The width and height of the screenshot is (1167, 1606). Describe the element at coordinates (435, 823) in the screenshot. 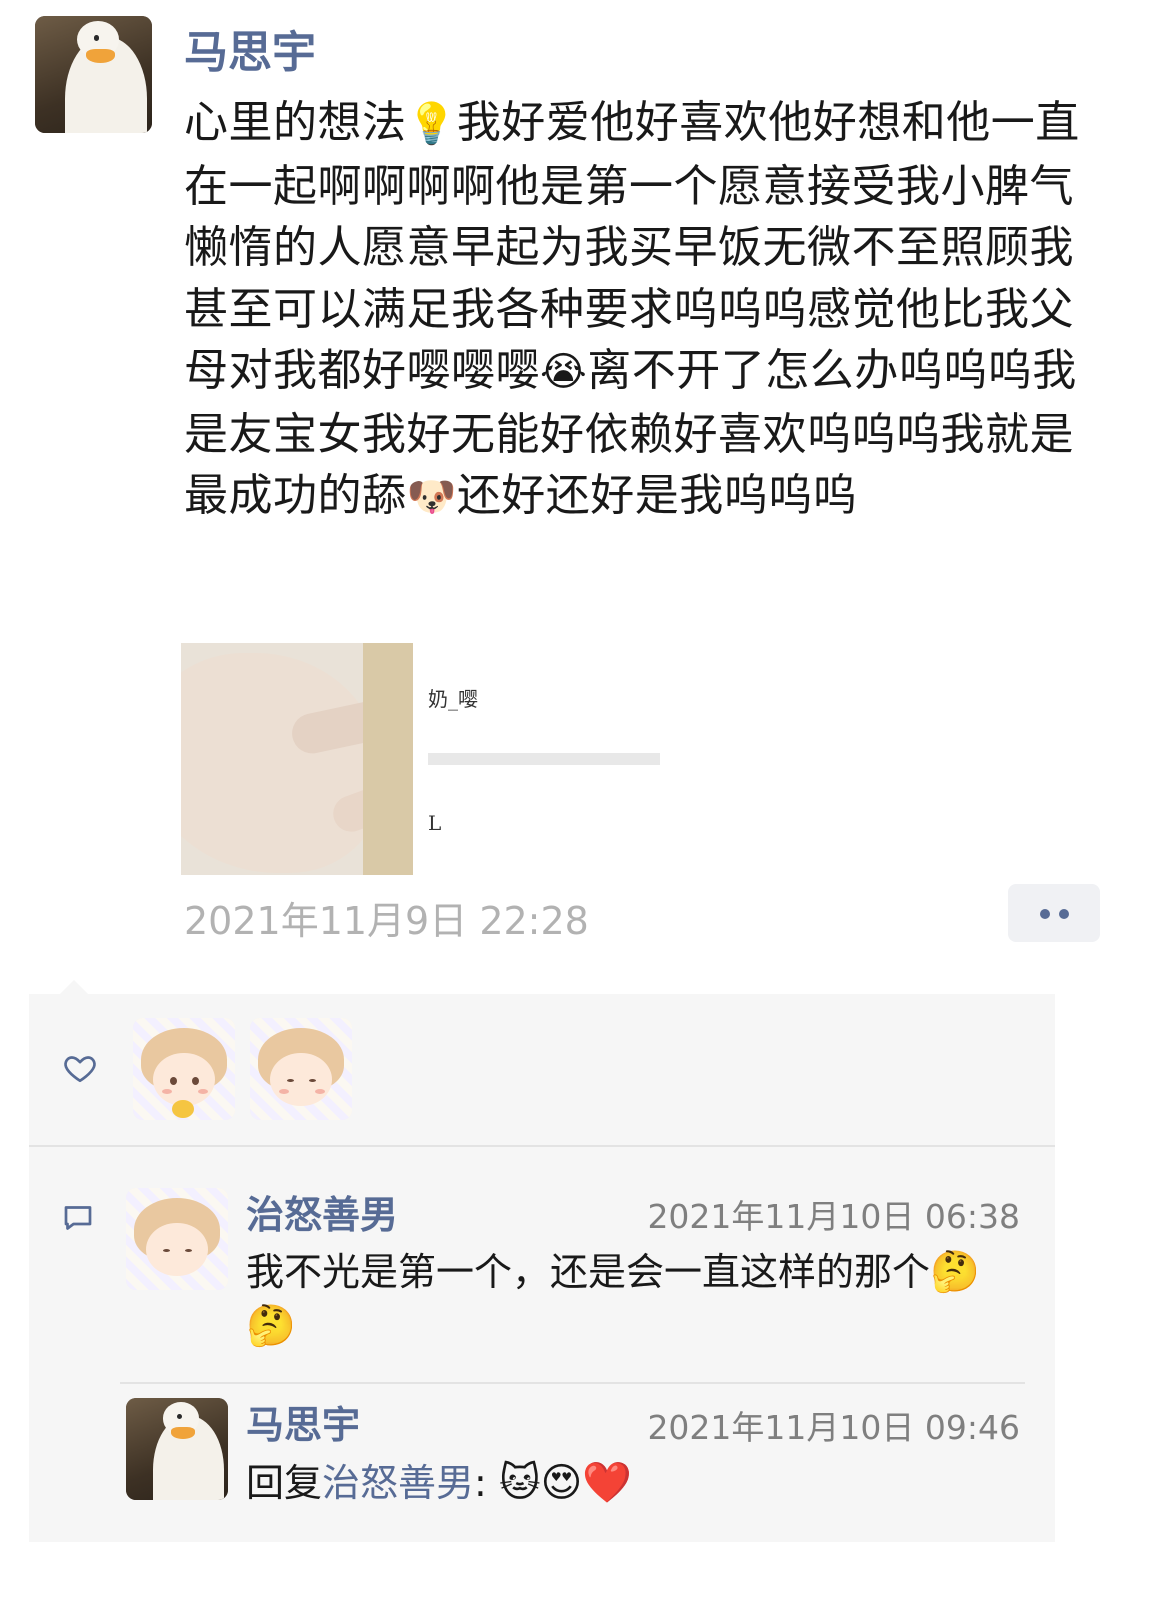

I see `photo-text-bottom: L` at that location.